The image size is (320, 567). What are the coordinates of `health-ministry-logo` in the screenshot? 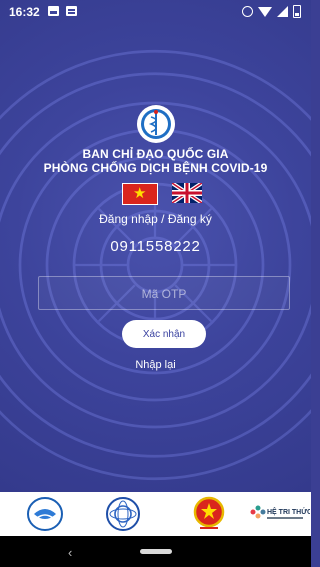 It's located at (156, 124).